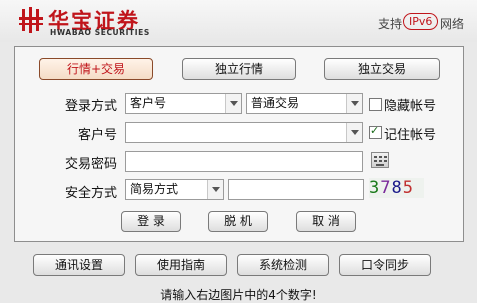 This screenshot has width=477, height=303. I want to click on verify-code-input, so click(296, 189).